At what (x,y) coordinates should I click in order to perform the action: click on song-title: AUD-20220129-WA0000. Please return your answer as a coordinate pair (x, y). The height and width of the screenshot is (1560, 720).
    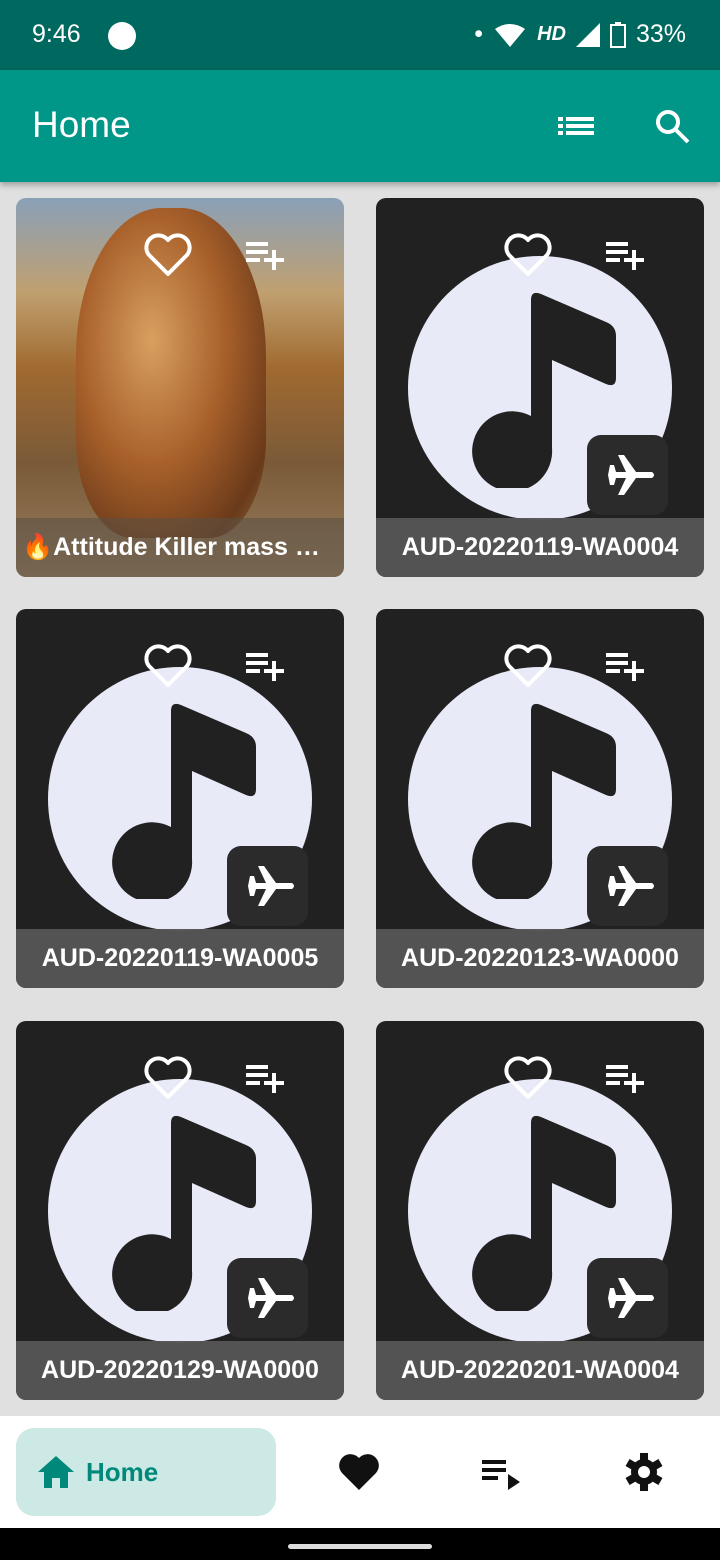
    Looking at the image, I should click on (180, 1370).